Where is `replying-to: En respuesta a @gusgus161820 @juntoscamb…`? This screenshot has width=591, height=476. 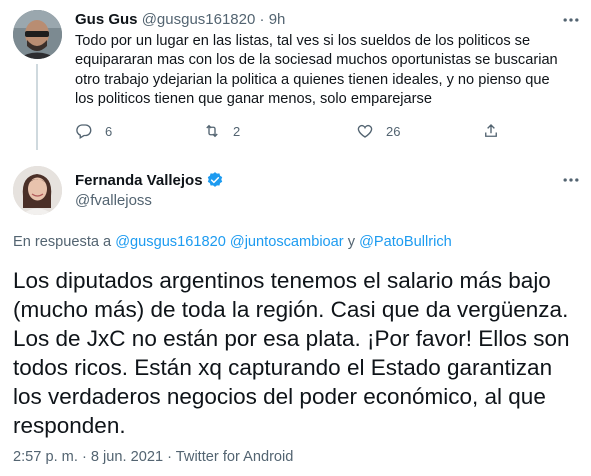 replying-to: En respuesta a @gusgus161820 @juntoscamb… is located at coordinates (232, 242).